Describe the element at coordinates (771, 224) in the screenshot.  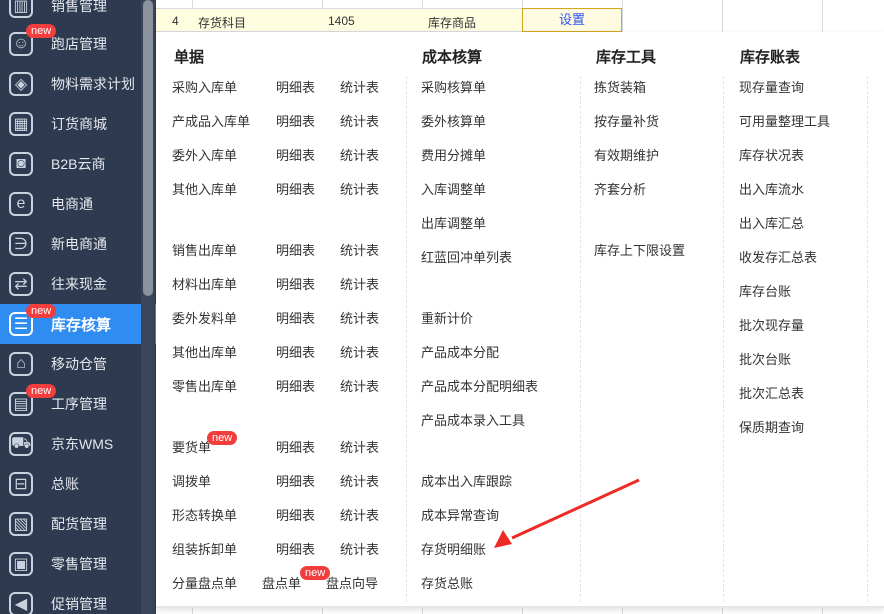
I see `report-link: 出入库汇总` at that location.